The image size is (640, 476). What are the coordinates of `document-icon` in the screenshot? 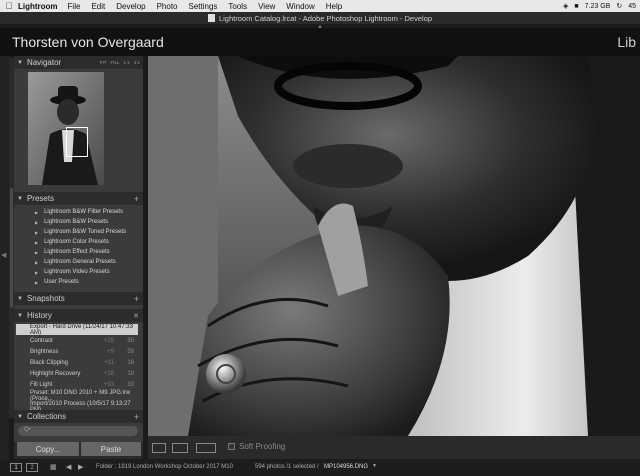 It's located at (211, 18).